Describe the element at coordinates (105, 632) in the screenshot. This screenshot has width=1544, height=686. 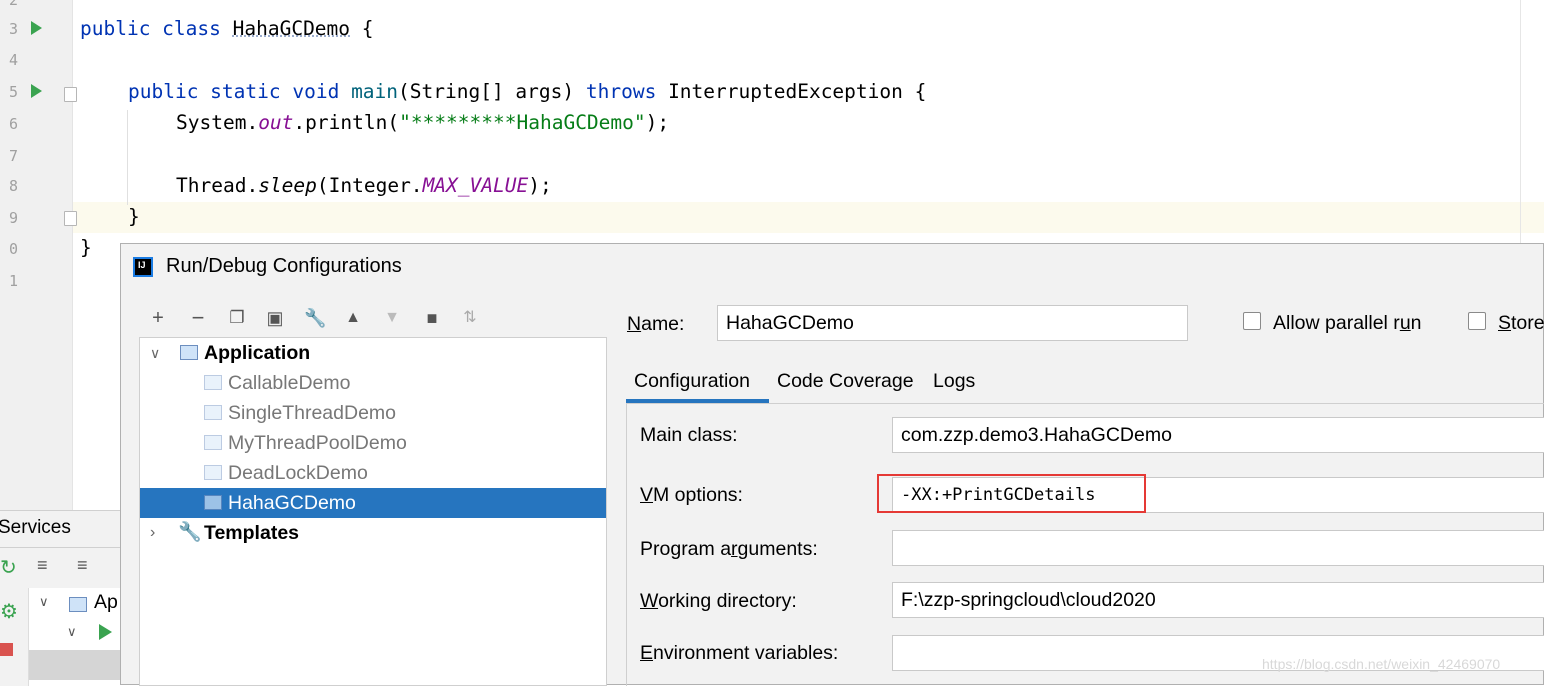
I see `run-icon` at that location.